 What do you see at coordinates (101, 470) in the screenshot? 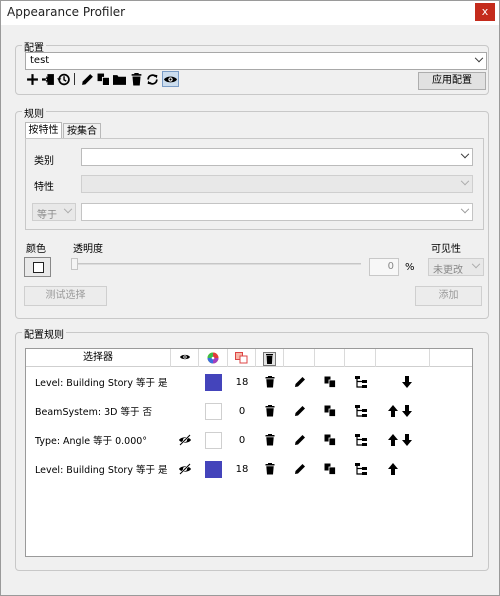
I see `rule-selector: Level: Building Story 等于 是` at bounding box center [101, 470].